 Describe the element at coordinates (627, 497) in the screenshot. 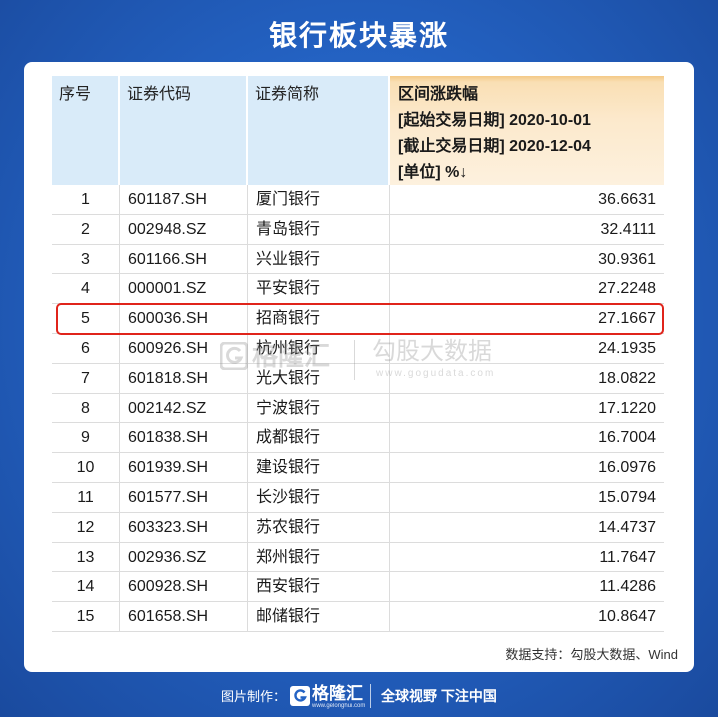

I see `table-cell-value: 15.0794` at that location.